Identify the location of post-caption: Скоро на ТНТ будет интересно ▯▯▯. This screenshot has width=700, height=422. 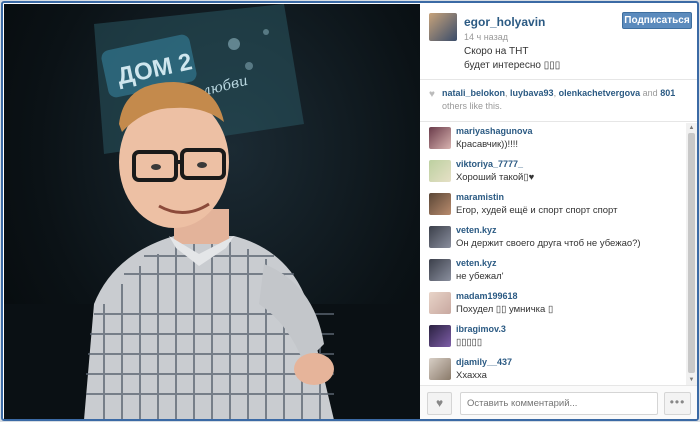
(512, 59).